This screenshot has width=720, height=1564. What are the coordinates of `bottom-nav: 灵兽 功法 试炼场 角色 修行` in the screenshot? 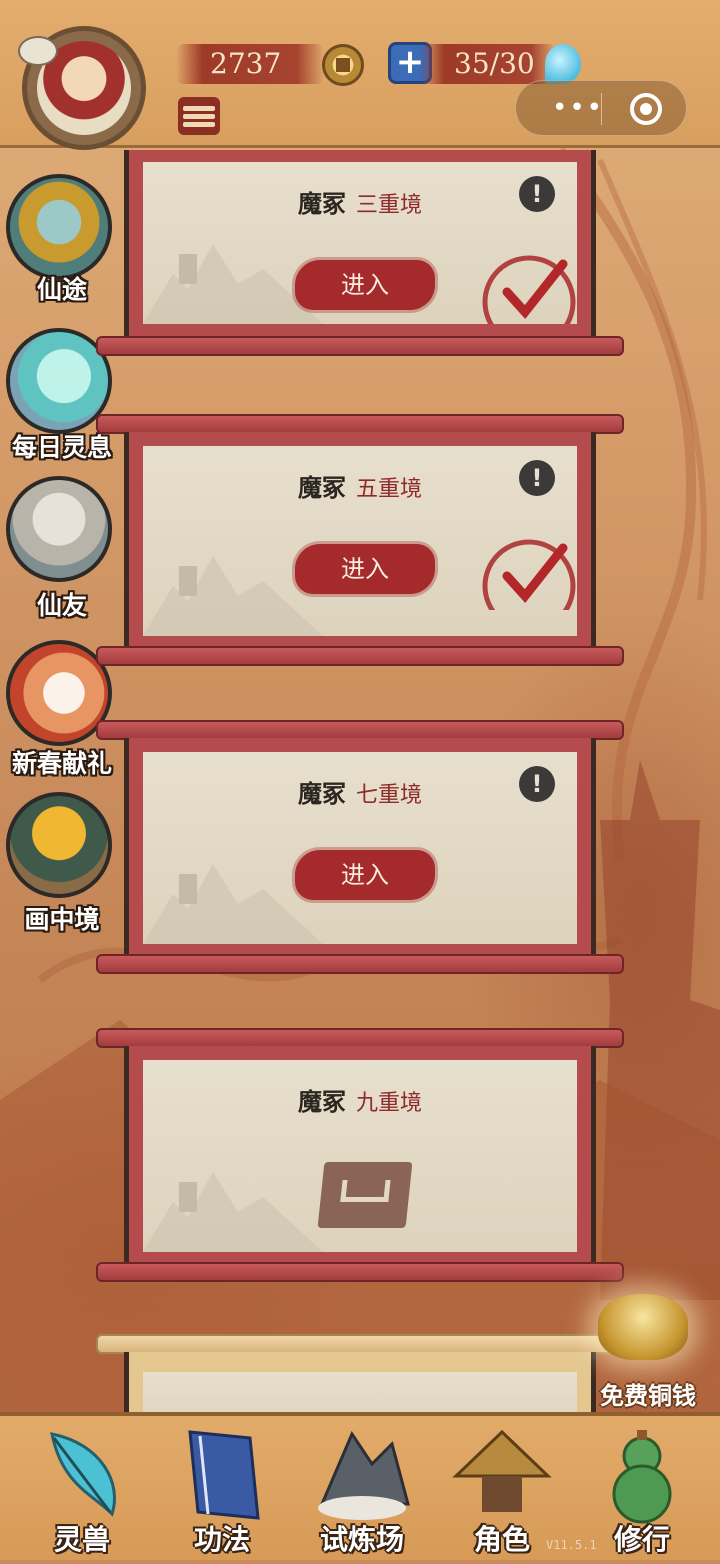 It's located at (360, 1486).